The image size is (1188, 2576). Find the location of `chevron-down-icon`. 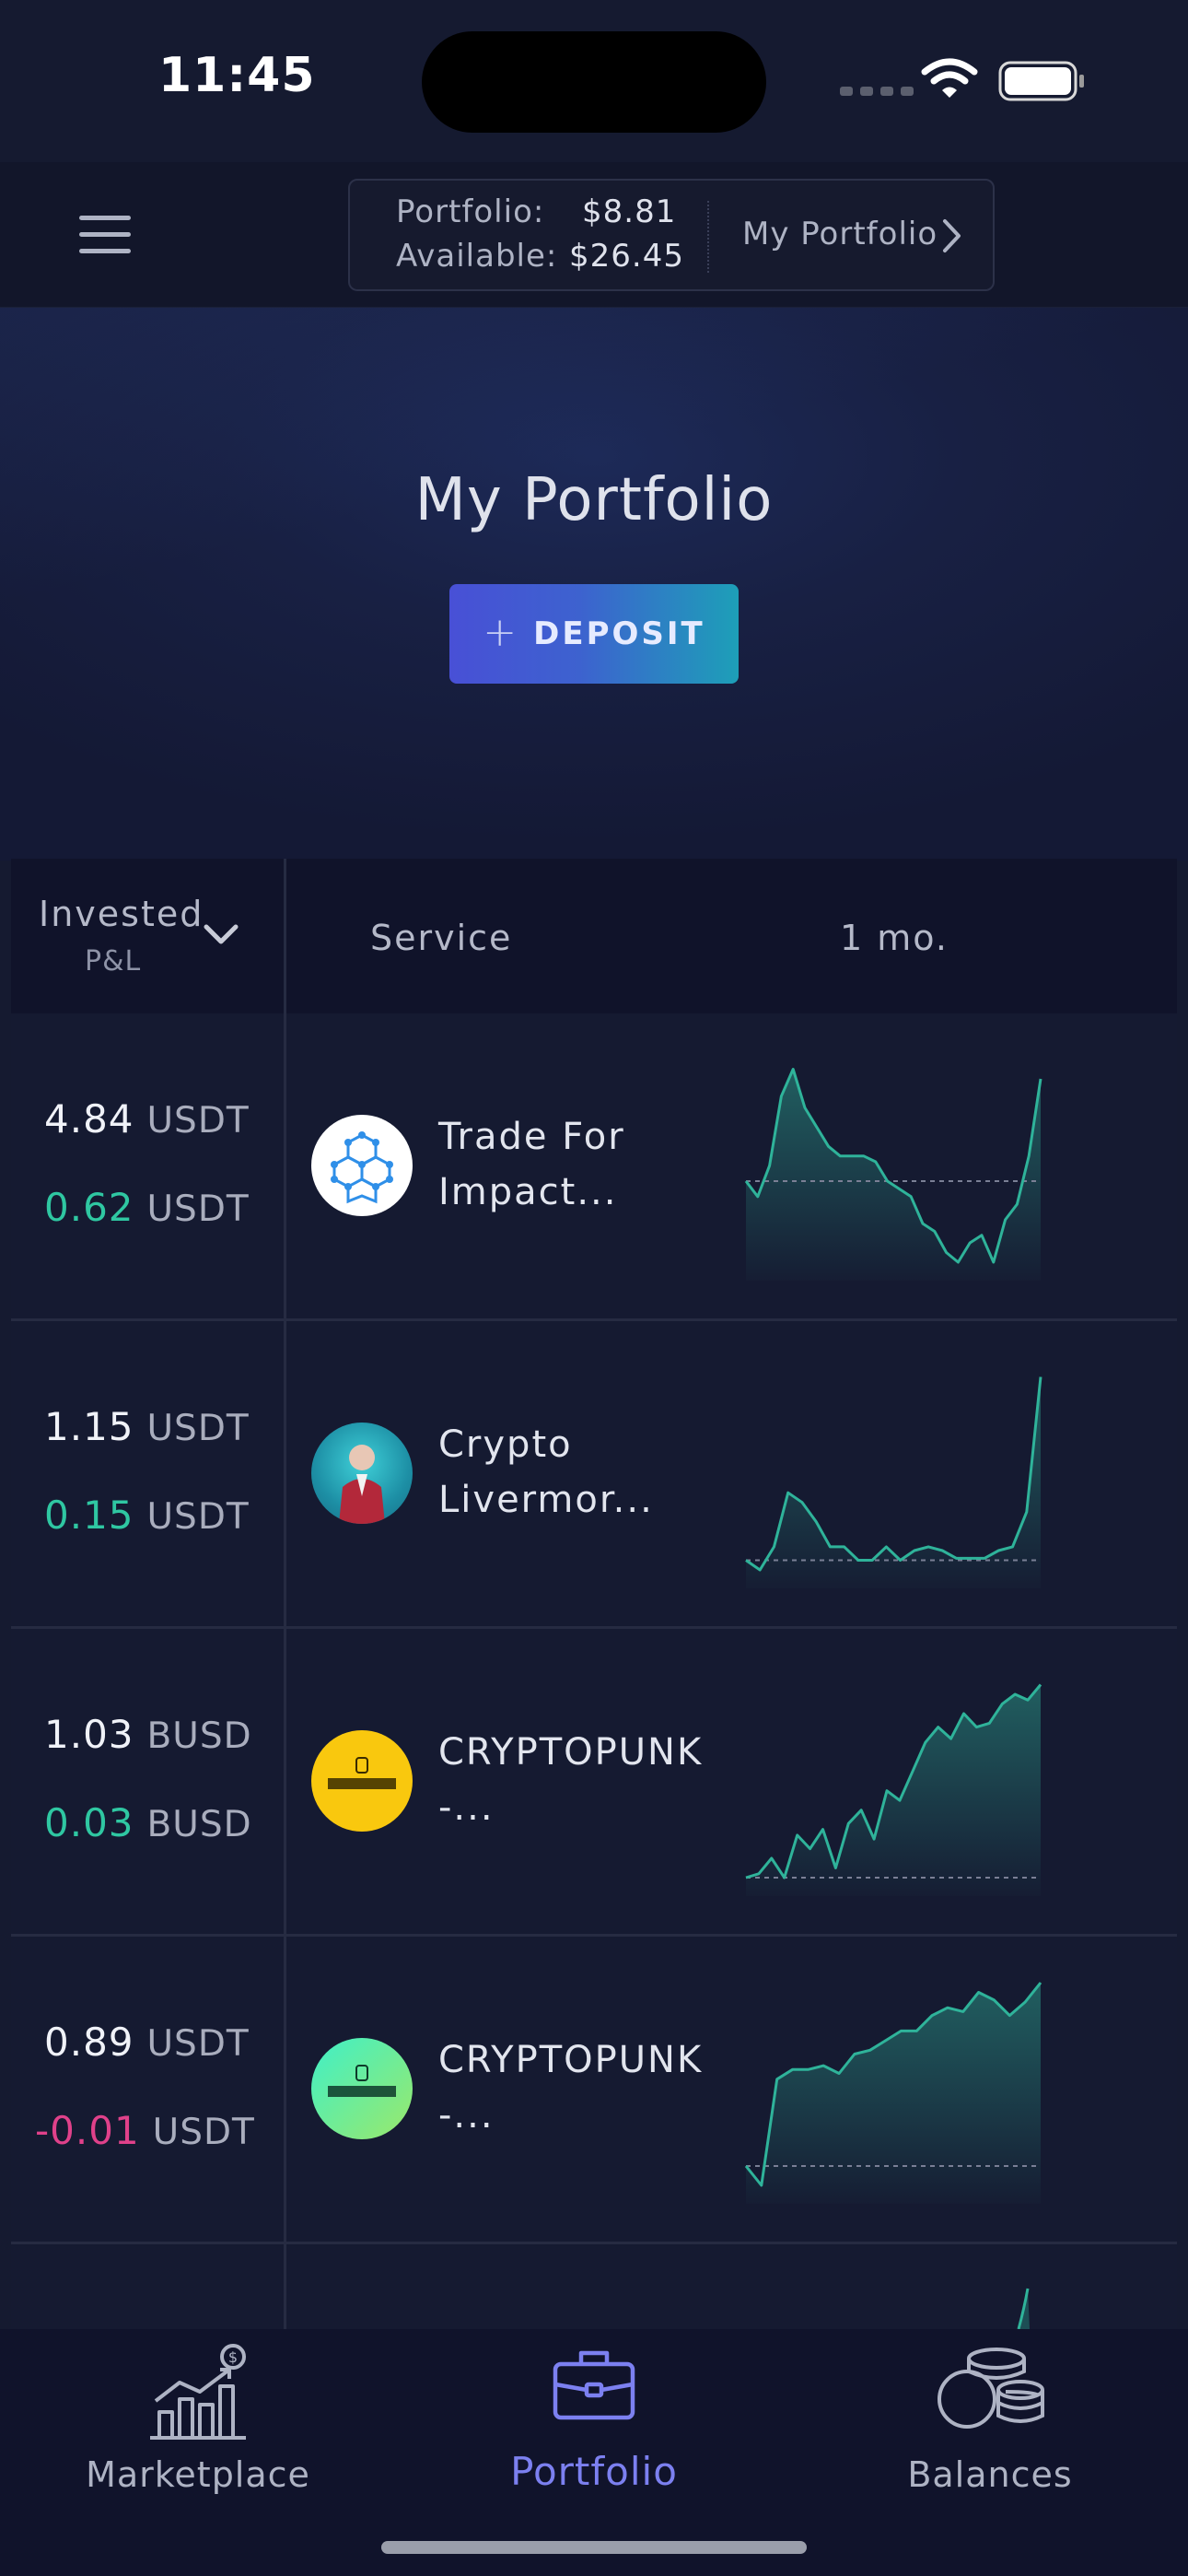

chevron-down-icon is located at coordinates (221, 935).